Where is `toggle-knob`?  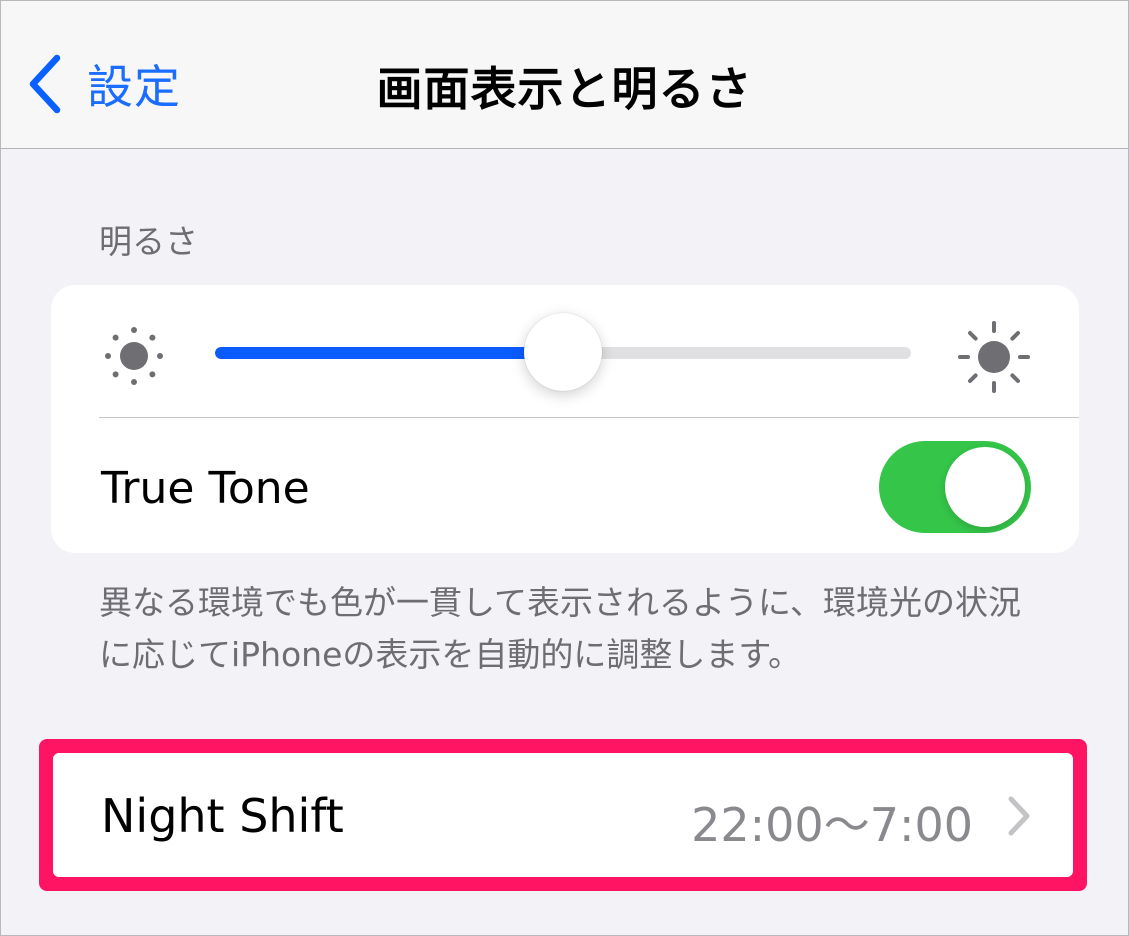 toggle-knob is located at coordinates (985, 487).